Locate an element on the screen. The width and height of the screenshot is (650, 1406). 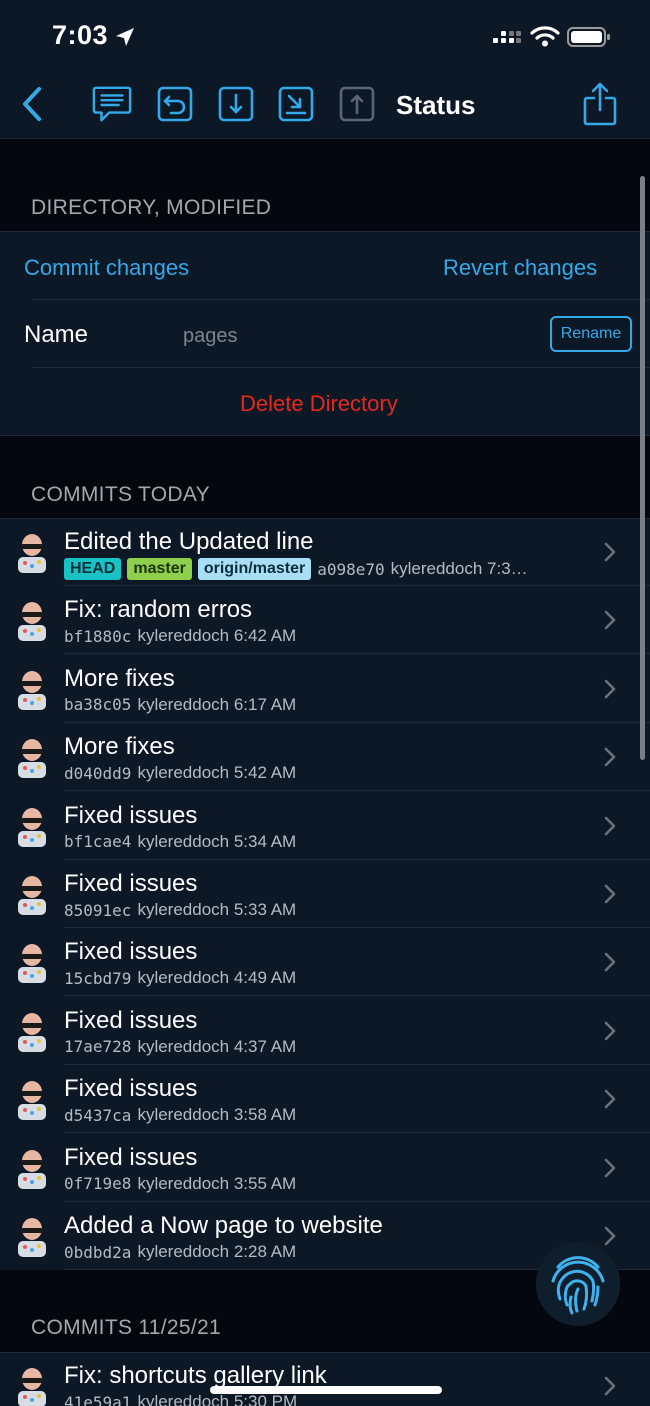
section-header-commits-prev: COMMITS 11/25/21 is located at coordinates (126, 1327).